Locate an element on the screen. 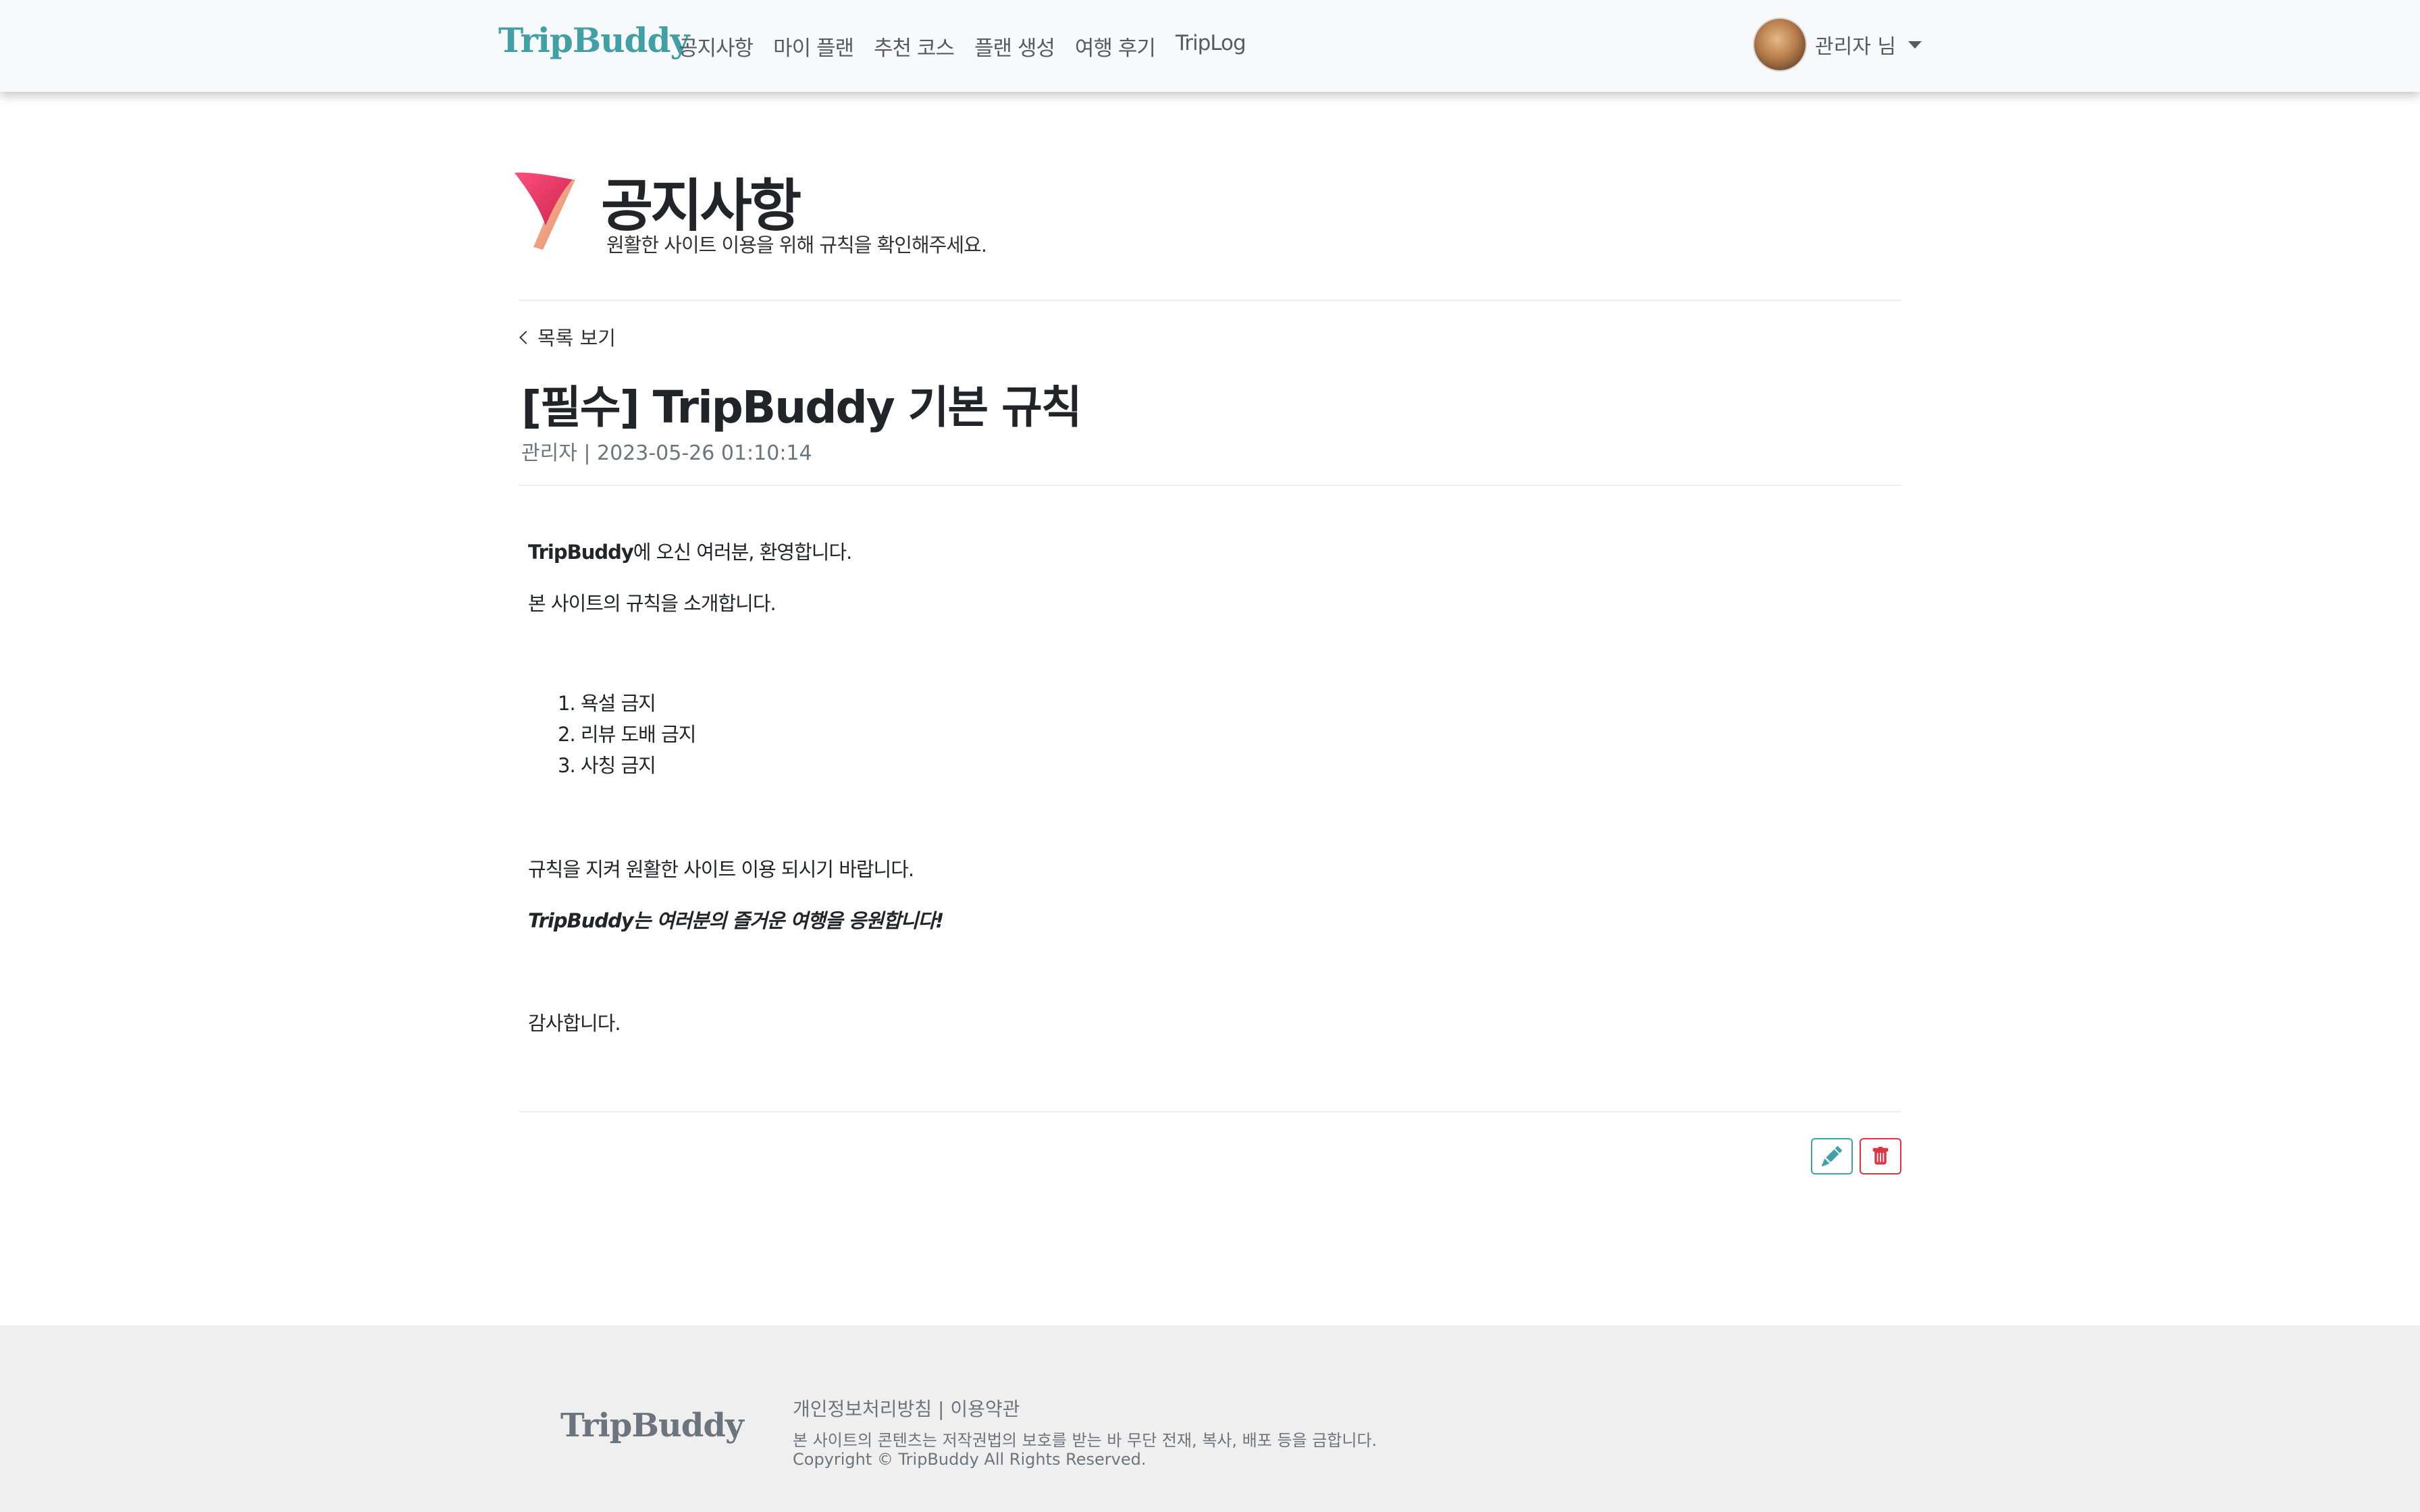 This screenshot has width=2420, height=1512. list-item: 1. 욕설 금지 is located at coordinates (607, 703).